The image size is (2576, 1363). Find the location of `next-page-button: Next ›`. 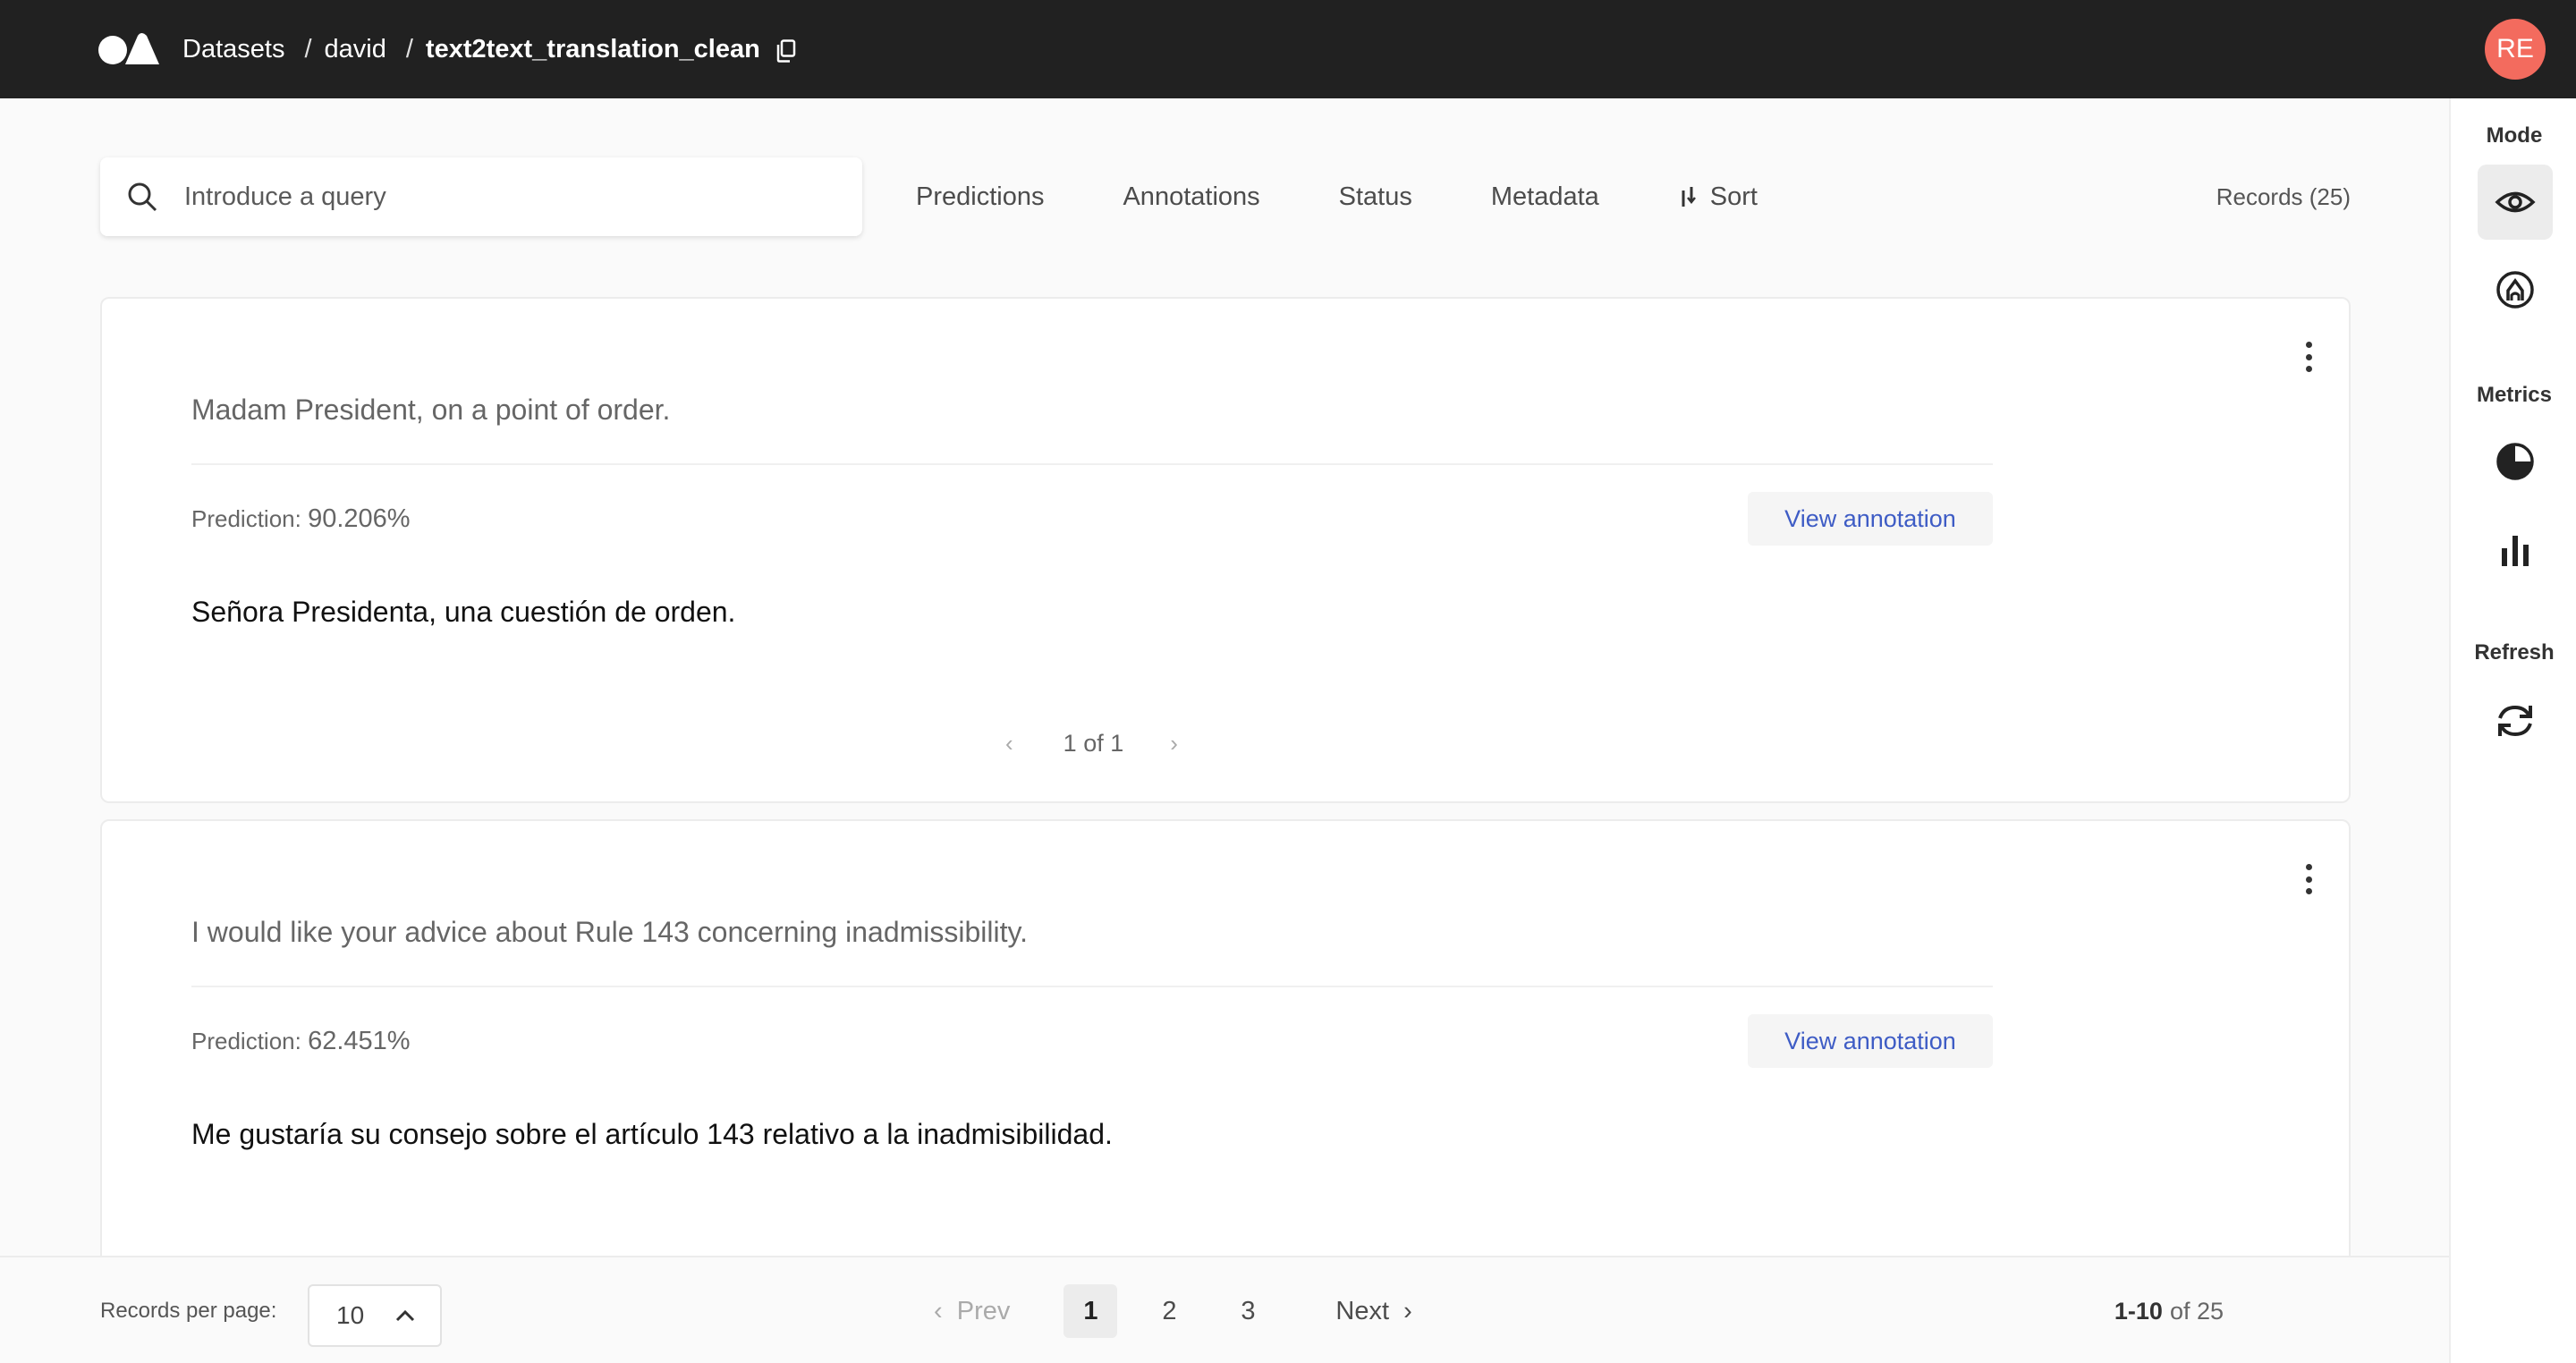

next-page-button: Next › is located at coordinates (1373, 1311).